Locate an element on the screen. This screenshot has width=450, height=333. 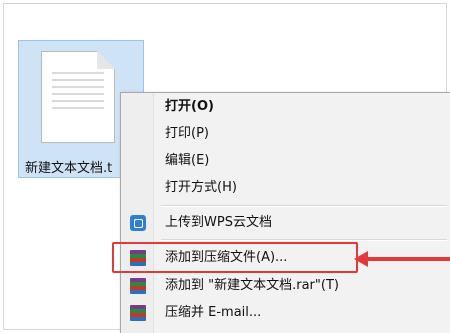
arrow-line is located at coordinates (408, 259).